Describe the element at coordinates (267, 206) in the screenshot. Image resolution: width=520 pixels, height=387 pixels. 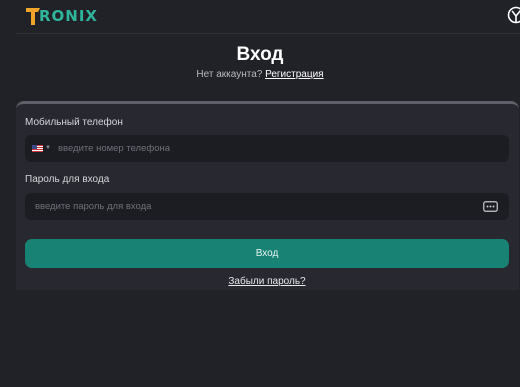
I see `password-field: введите пароль для входа` at that location.